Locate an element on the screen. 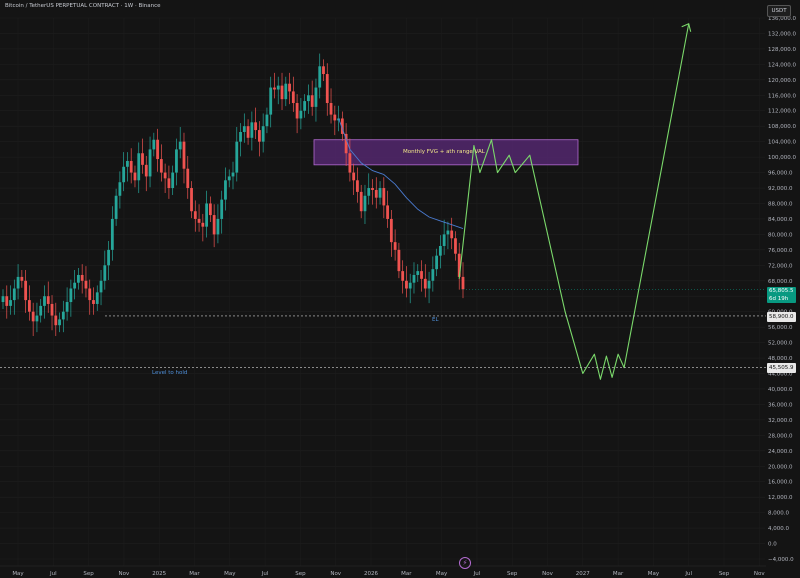 The image size is (800, 578). y-tick-label: 108,000.0 is located at coordinates (782, 127).